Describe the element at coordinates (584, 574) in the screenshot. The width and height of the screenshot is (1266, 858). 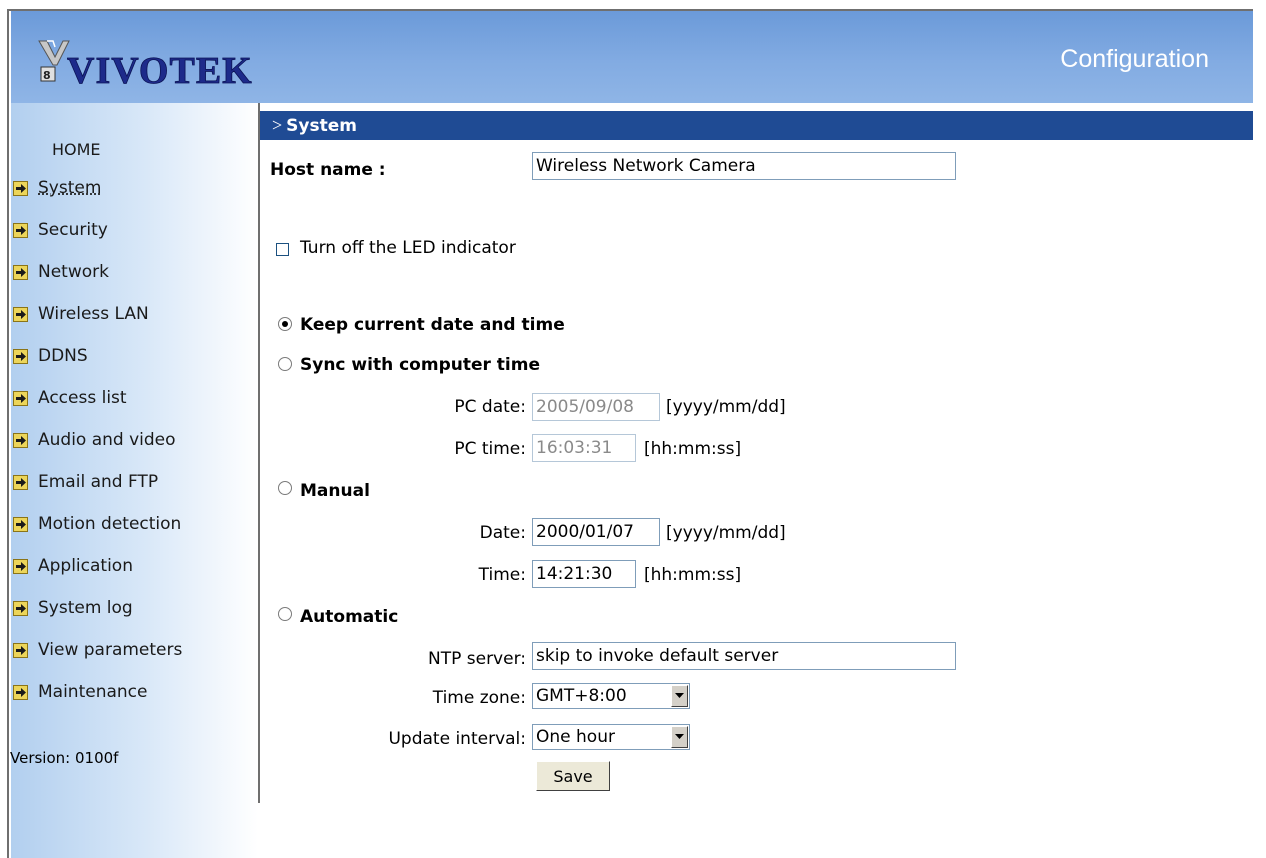
I see `time-input: 14:21:30` at that location.